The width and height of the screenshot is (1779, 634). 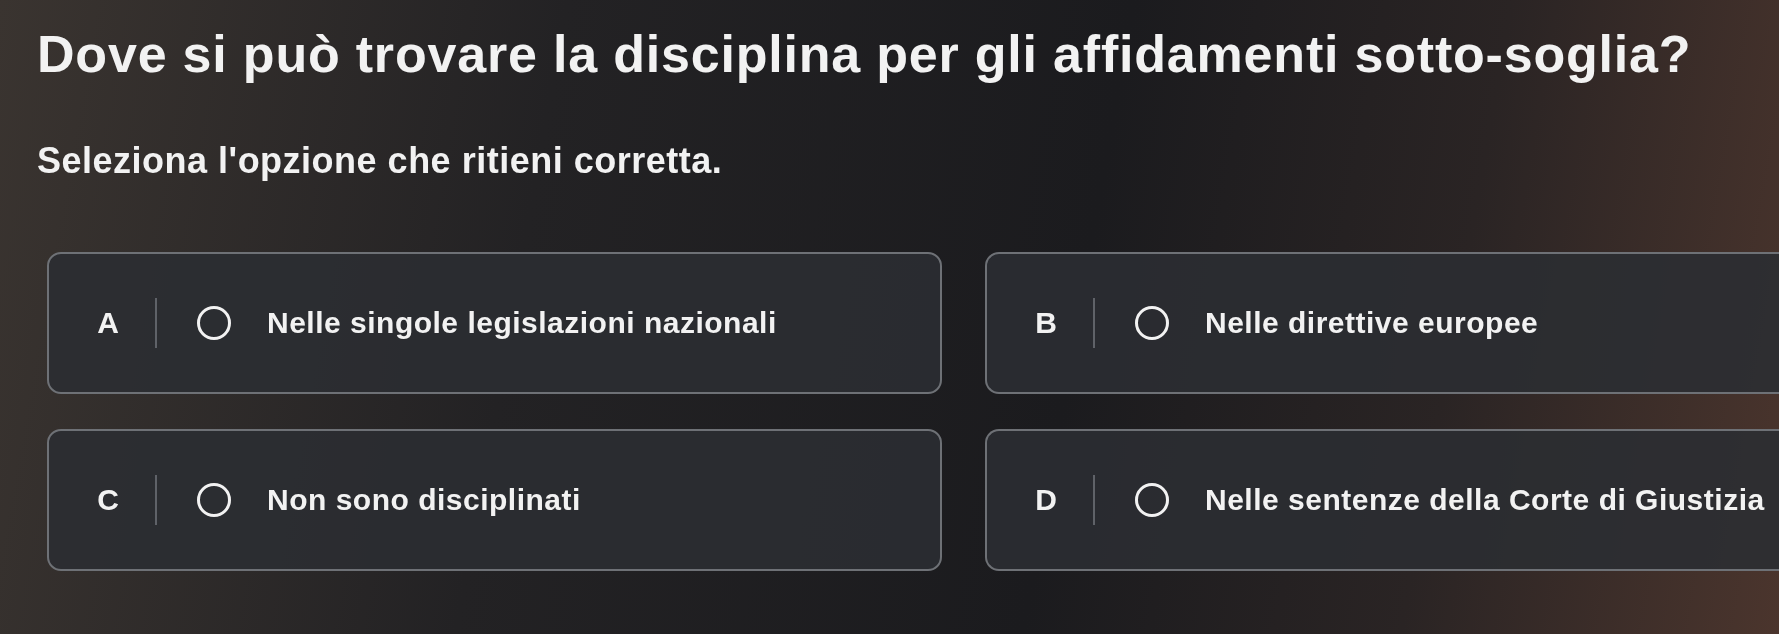 What do you see at coordinates (380, 161) in the screenshot?
I see `instruction-text: Seleziona l'opzione che ritieni corretta.` at bounding box center [380, 161].